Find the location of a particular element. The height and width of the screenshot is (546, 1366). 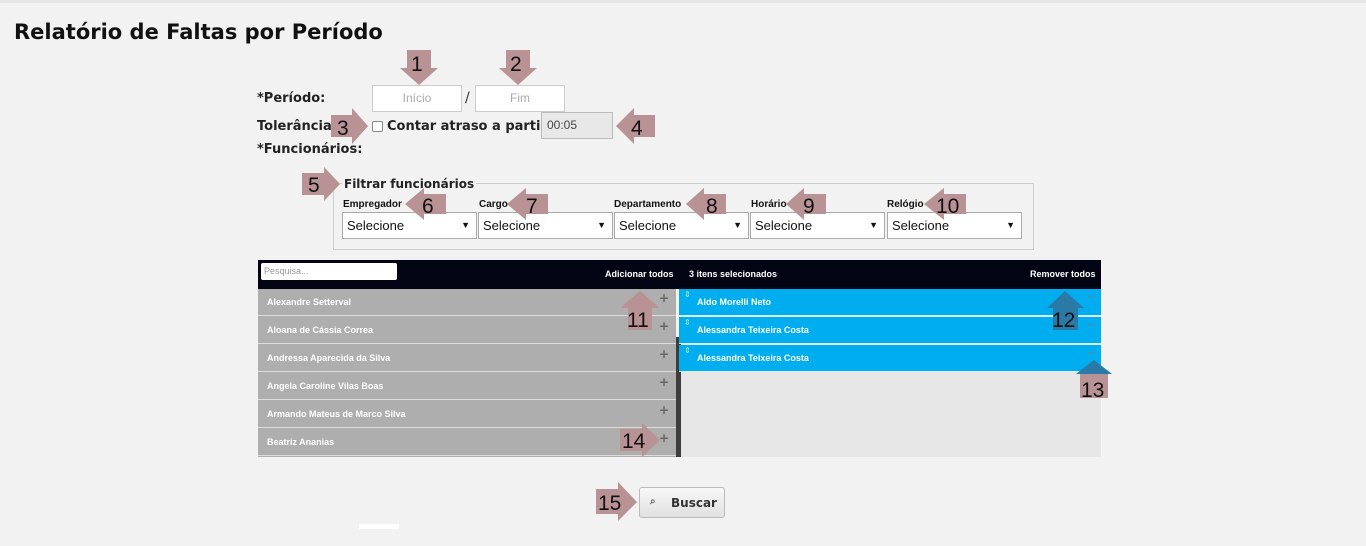

decorative-bar is located at coordinates (379, 526).